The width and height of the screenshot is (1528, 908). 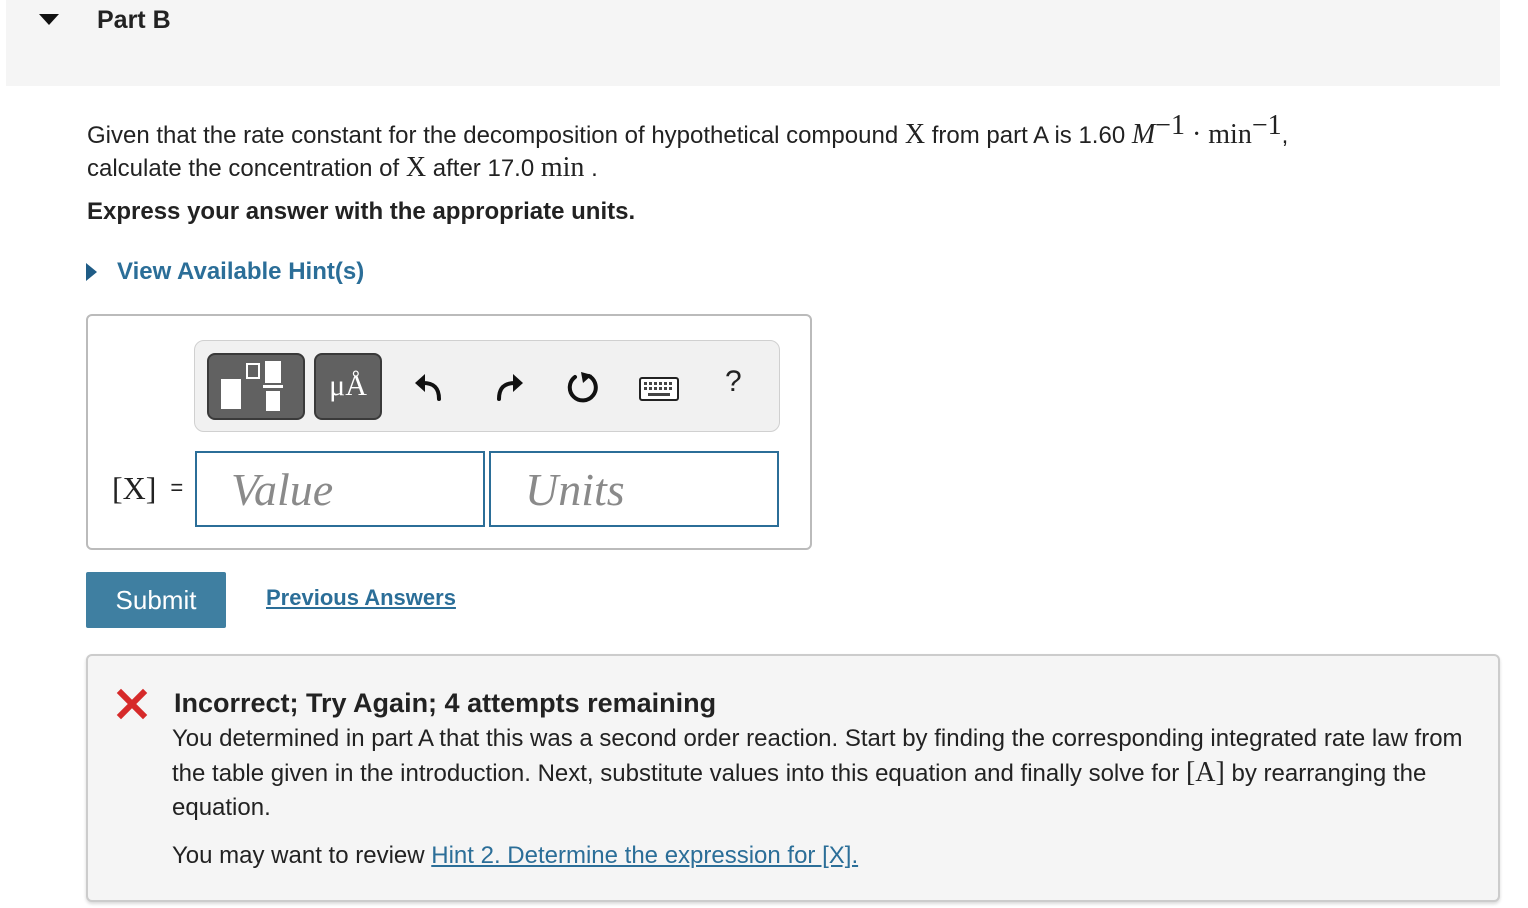 I want to click on fraction-template-icon, so click(x=252, y=386).